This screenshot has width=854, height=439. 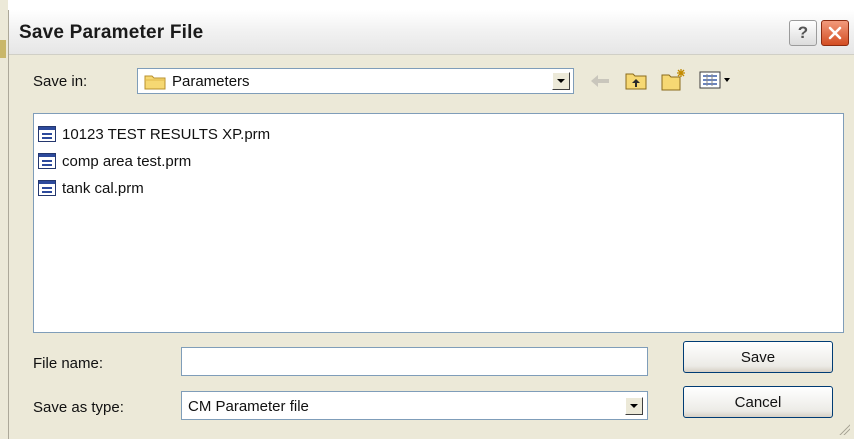 I want to click on file-item: 10123 TEST RESULTS XP.prm, so click(x=154, y=134).